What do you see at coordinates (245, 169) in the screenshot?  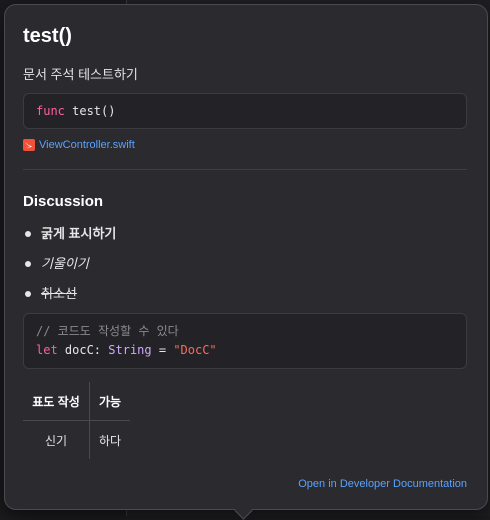 I see `section-divider` at bounding box center [245, 169].